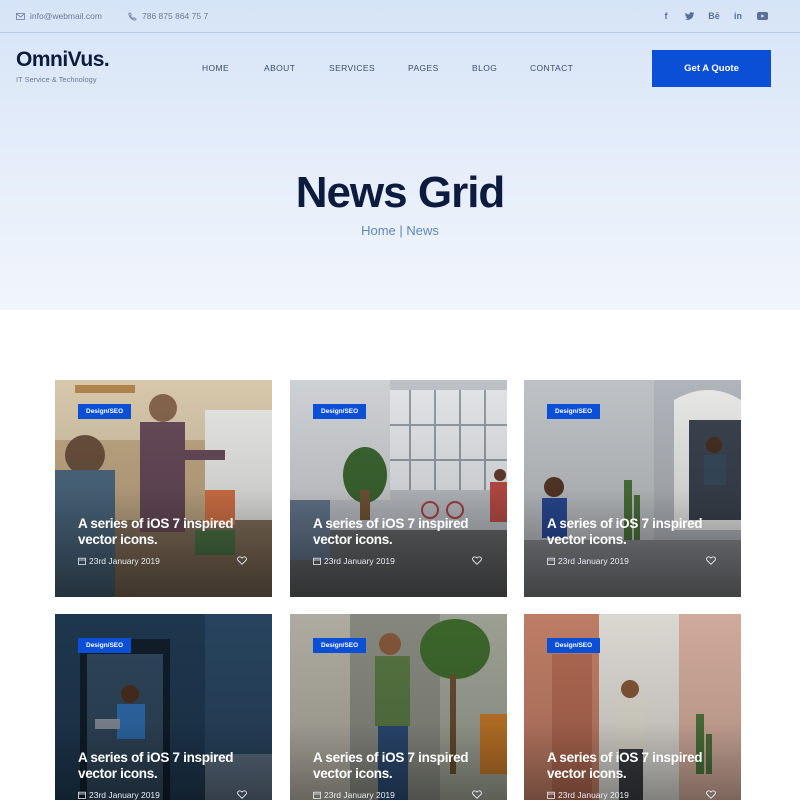 The width and height of the screenshot is (800, 800). Describe the element at coordinates (66, 16) in the screenshot. I see `email-text: info@webmail.com` at that location.